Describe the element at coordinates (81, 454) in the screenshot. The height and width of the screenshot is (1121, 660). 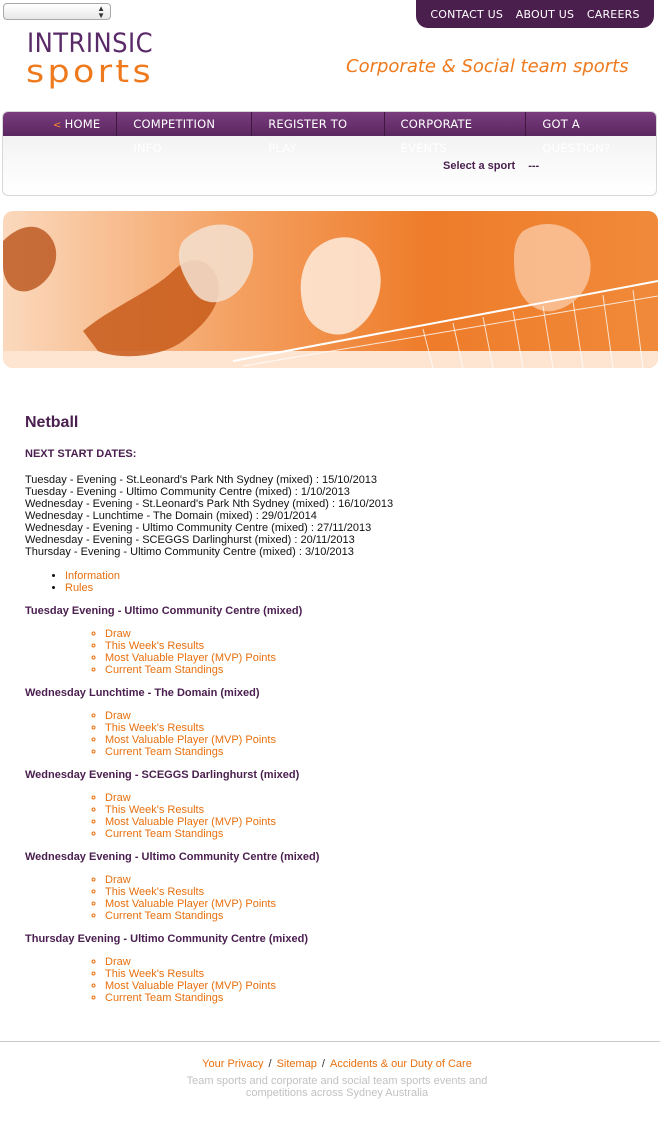
I see `next-start-dates-heading: NEXT START DATES:` at that location.